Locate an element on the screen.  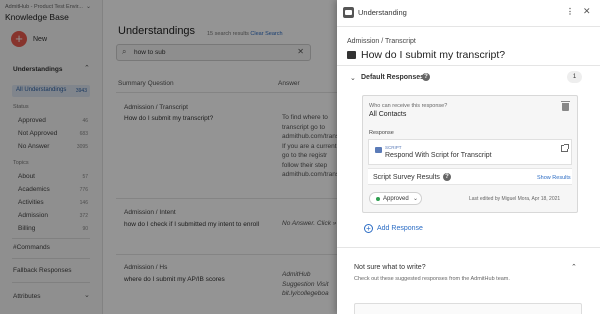
chevron-up-icon: ⌃ is located at coordinates (574, 267).